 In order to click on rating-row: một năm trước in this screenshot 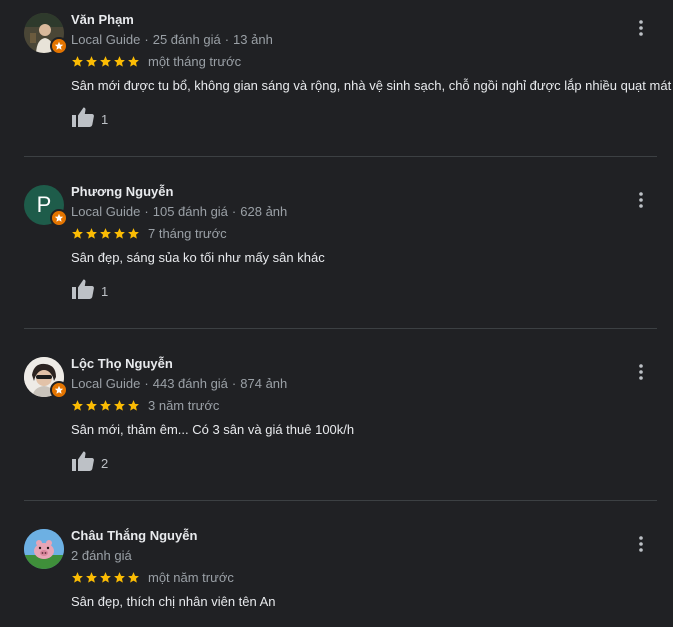, I will do `click(152, 577)`.